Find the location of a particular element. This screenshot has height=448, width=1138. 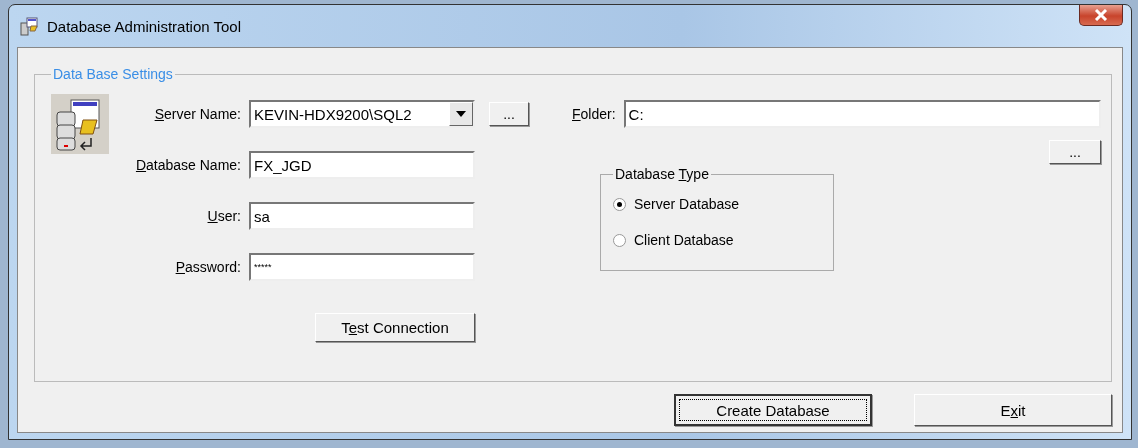

input-field: FX_JGD is located at coordinates (362, 165).